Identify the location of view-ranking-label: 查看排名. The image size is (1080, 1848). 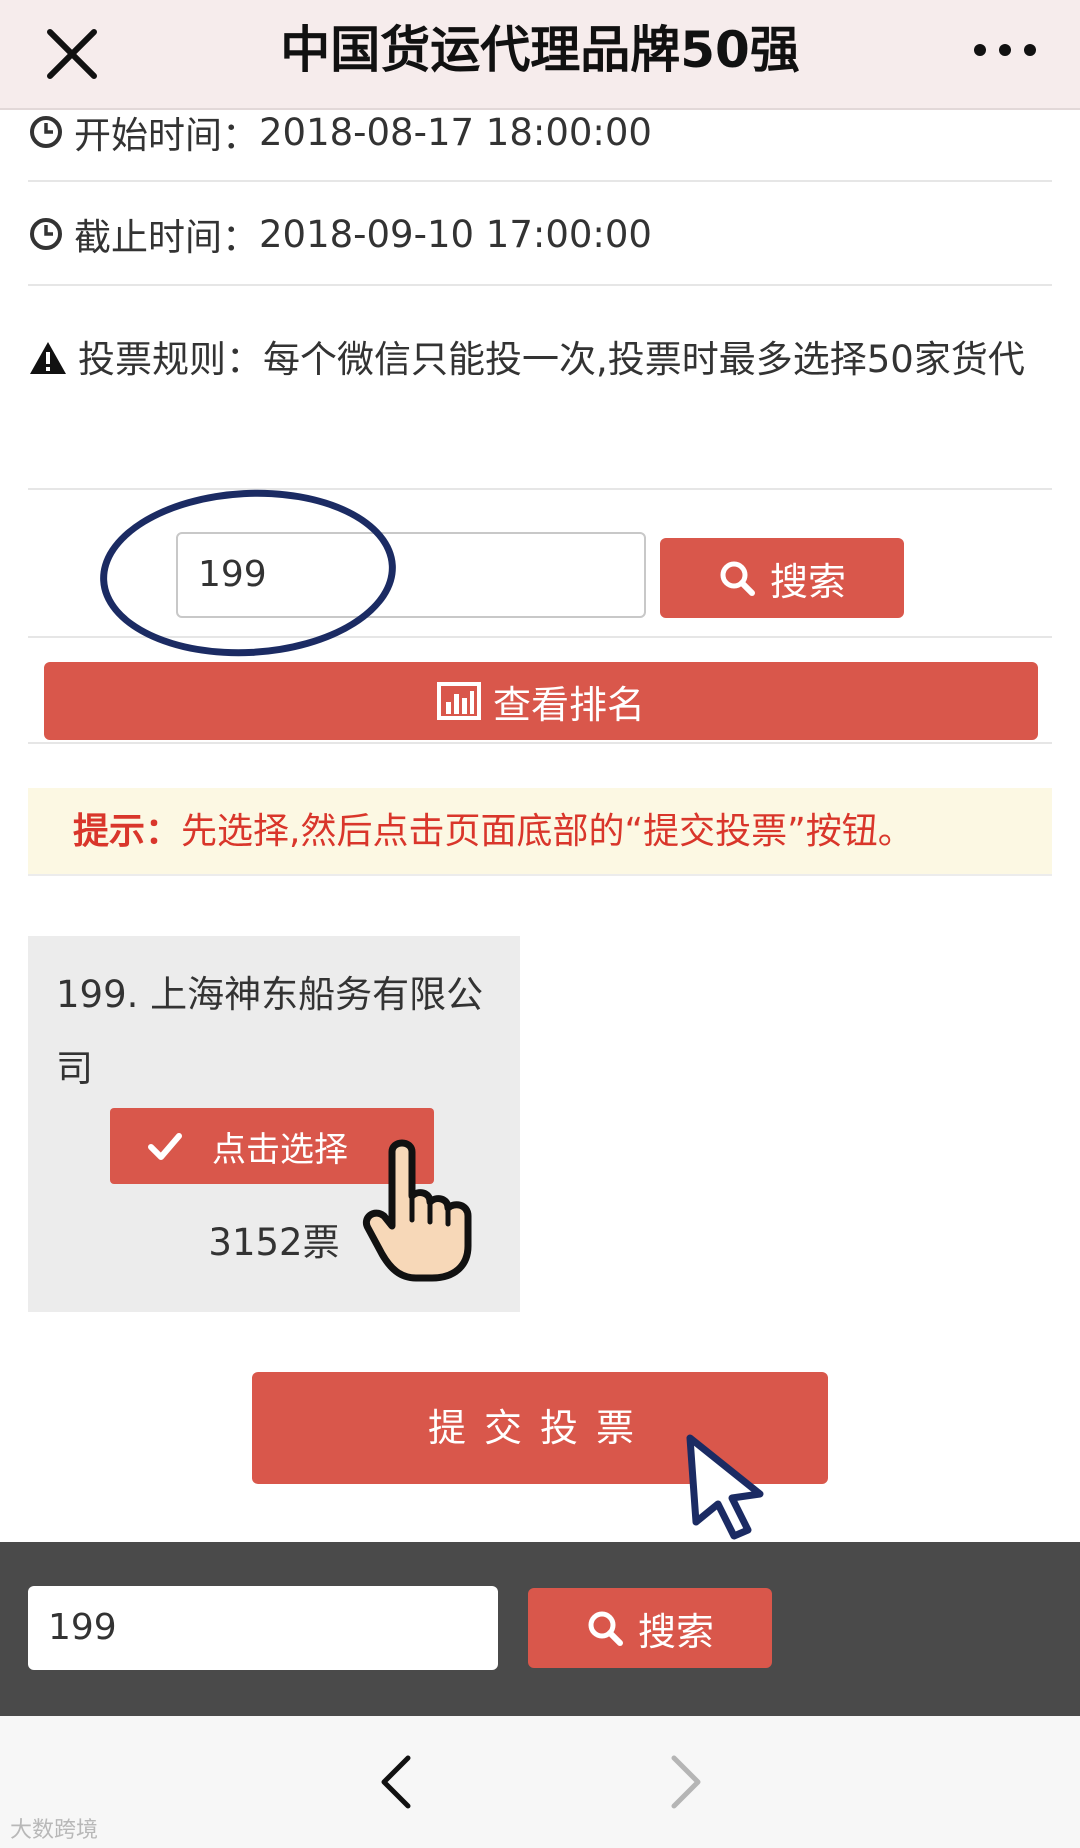
(568, 704).